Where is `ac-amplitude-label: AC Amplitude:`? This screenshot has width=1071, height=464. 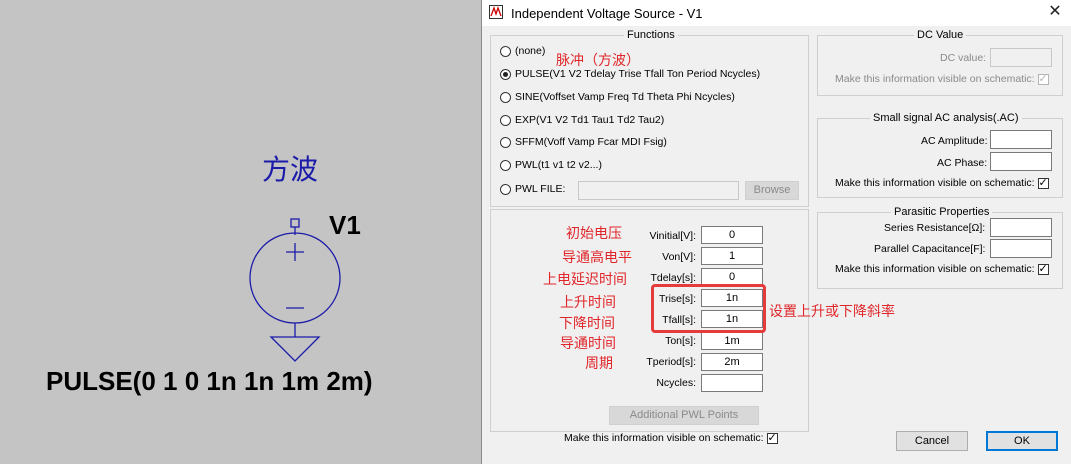
ac-amplitude-label: AC Amplitude: is located at coordinates (954, 141).